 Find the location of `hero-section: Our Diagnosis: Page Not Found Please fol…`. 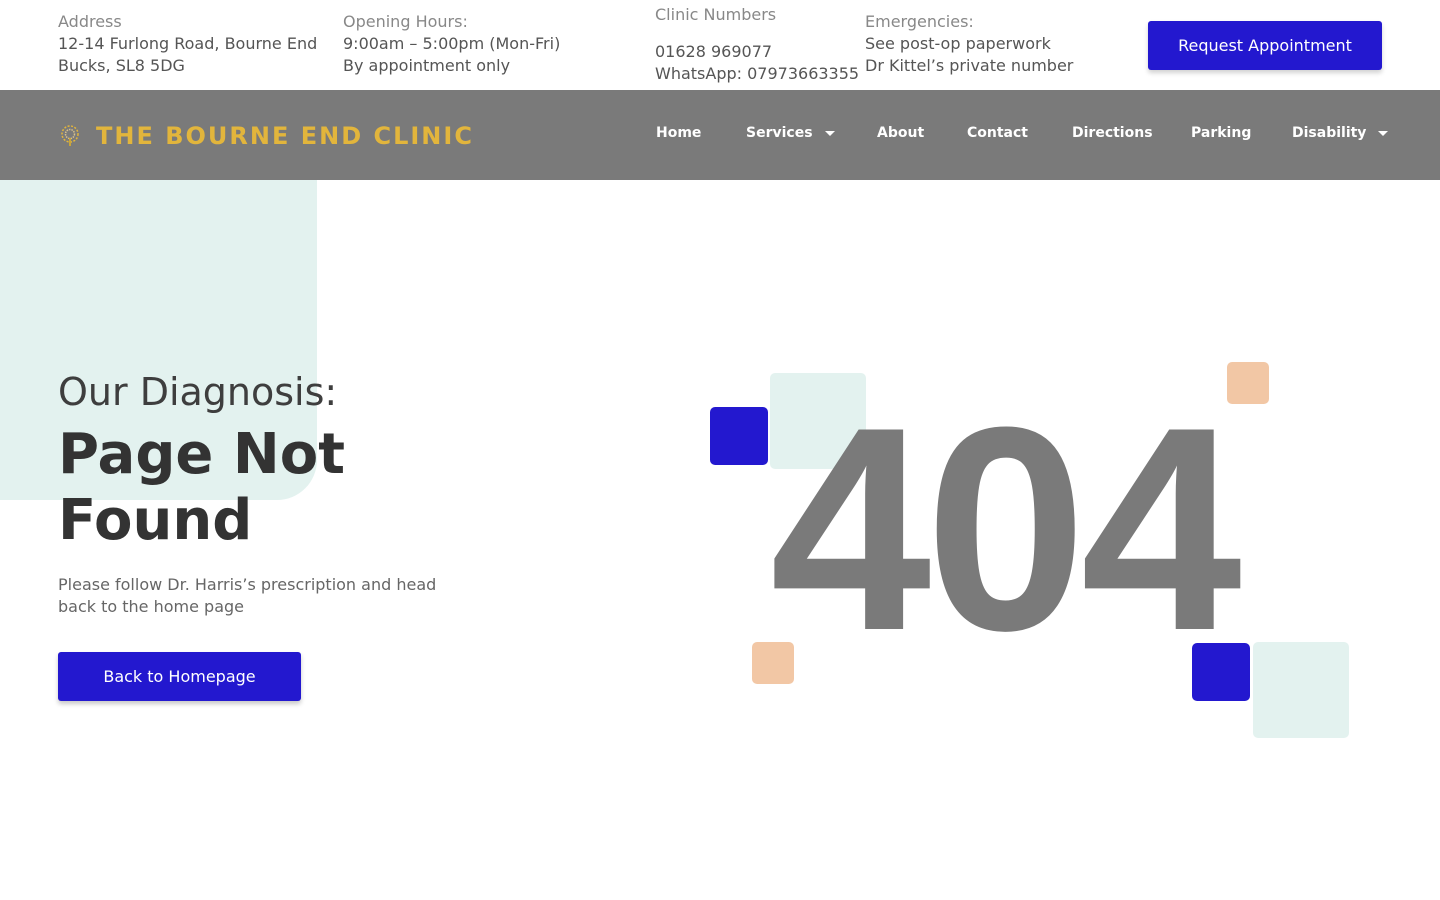

hero-section: Our Diagnosis: Page Not Found Please fol… is located at coordinates (268, 492).